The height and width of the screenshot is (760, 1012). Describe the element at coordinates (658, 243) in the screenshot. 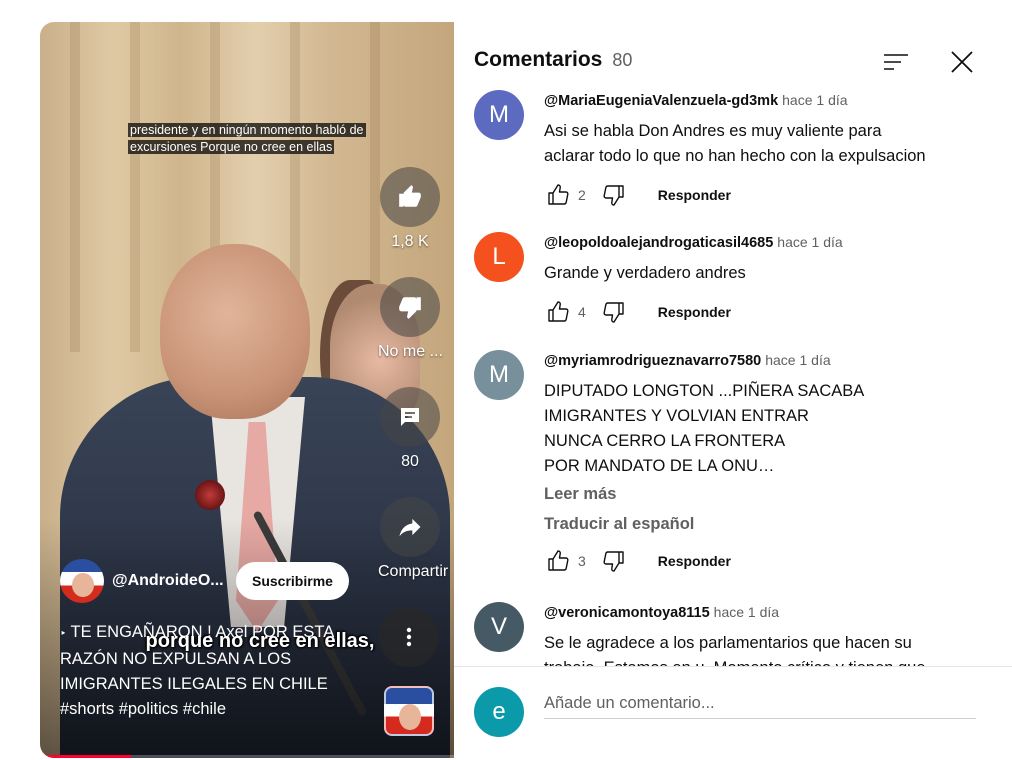

I see `comment-author: @leopoldoalejandrogaticasil4685` at that location.